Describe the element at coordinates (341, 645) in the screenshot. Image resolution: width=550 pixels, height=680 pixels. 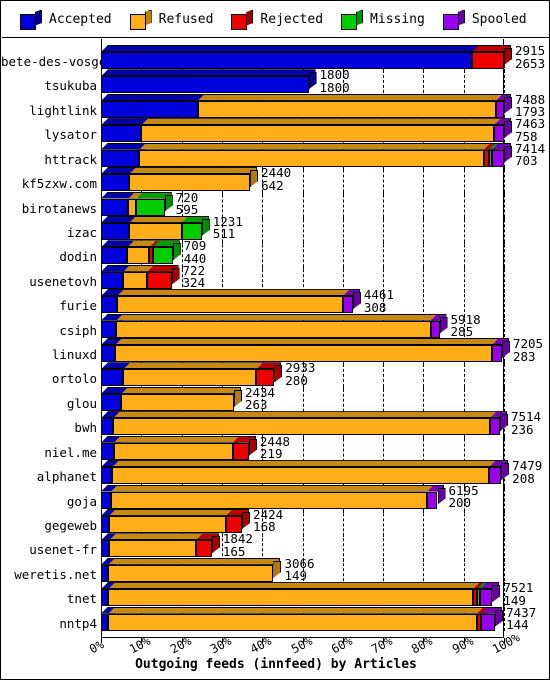
I see `x-axis-tick-label: 60%` at that location.